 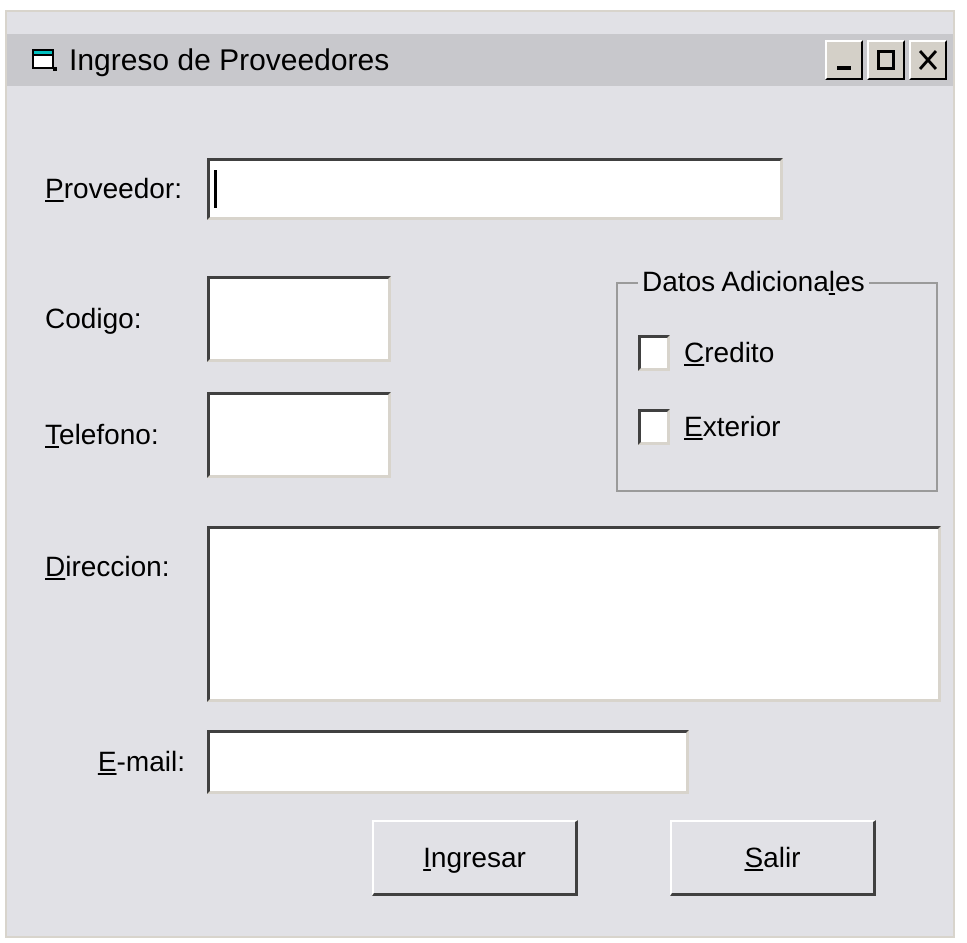 I want to click on field-label: Codigo:, so click(x=94, y=319).